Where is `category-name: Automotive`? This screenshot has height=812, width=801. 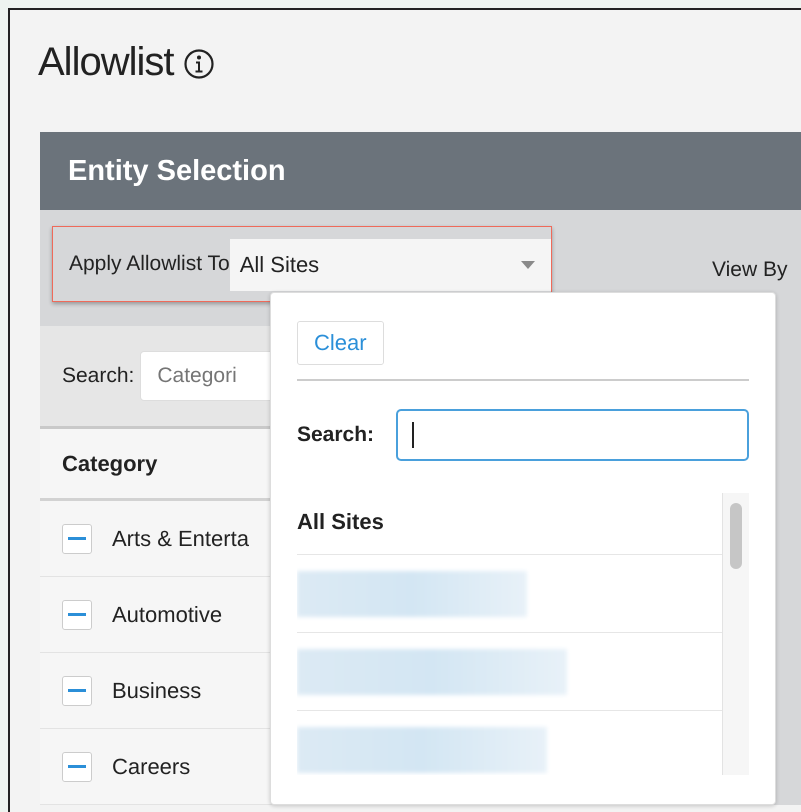 category-name: Automotive is located at coordinates (167, 615).